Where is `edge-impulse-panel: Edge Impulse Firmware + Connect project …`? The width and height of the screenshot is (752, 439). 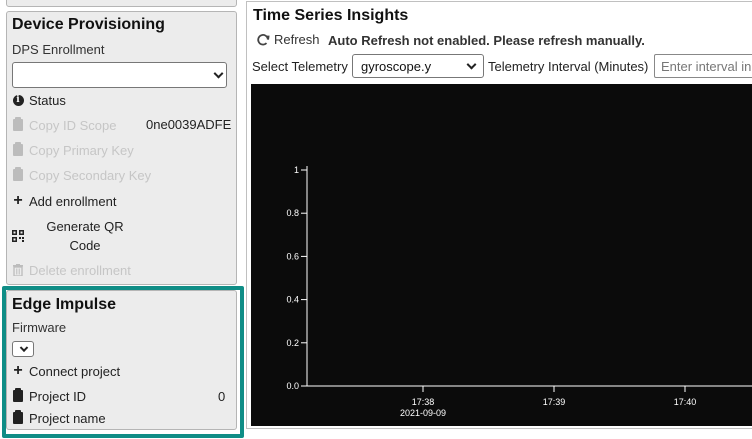 edge-impulse-panel: Edge Impulse Firmware + Connect project … is located at coordinates (121, 360).